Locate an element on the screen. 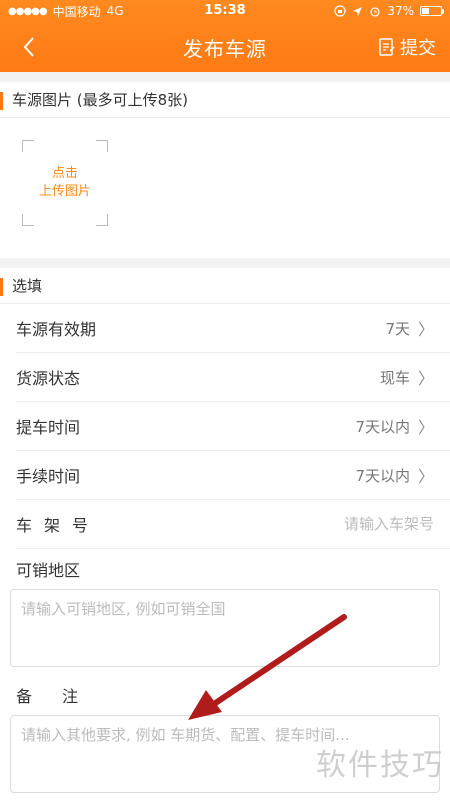 This screenshot has height=800, width=450. signal-strength-icon: ●●●●● is located at coordinates (28, 11).